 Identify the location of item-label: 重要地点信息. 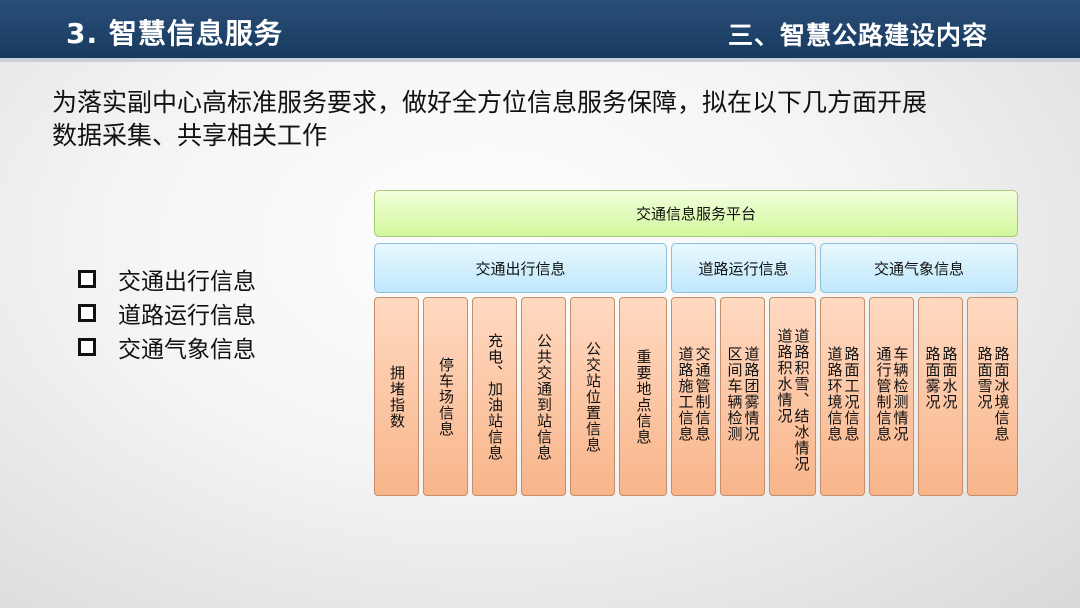
(643, 396).